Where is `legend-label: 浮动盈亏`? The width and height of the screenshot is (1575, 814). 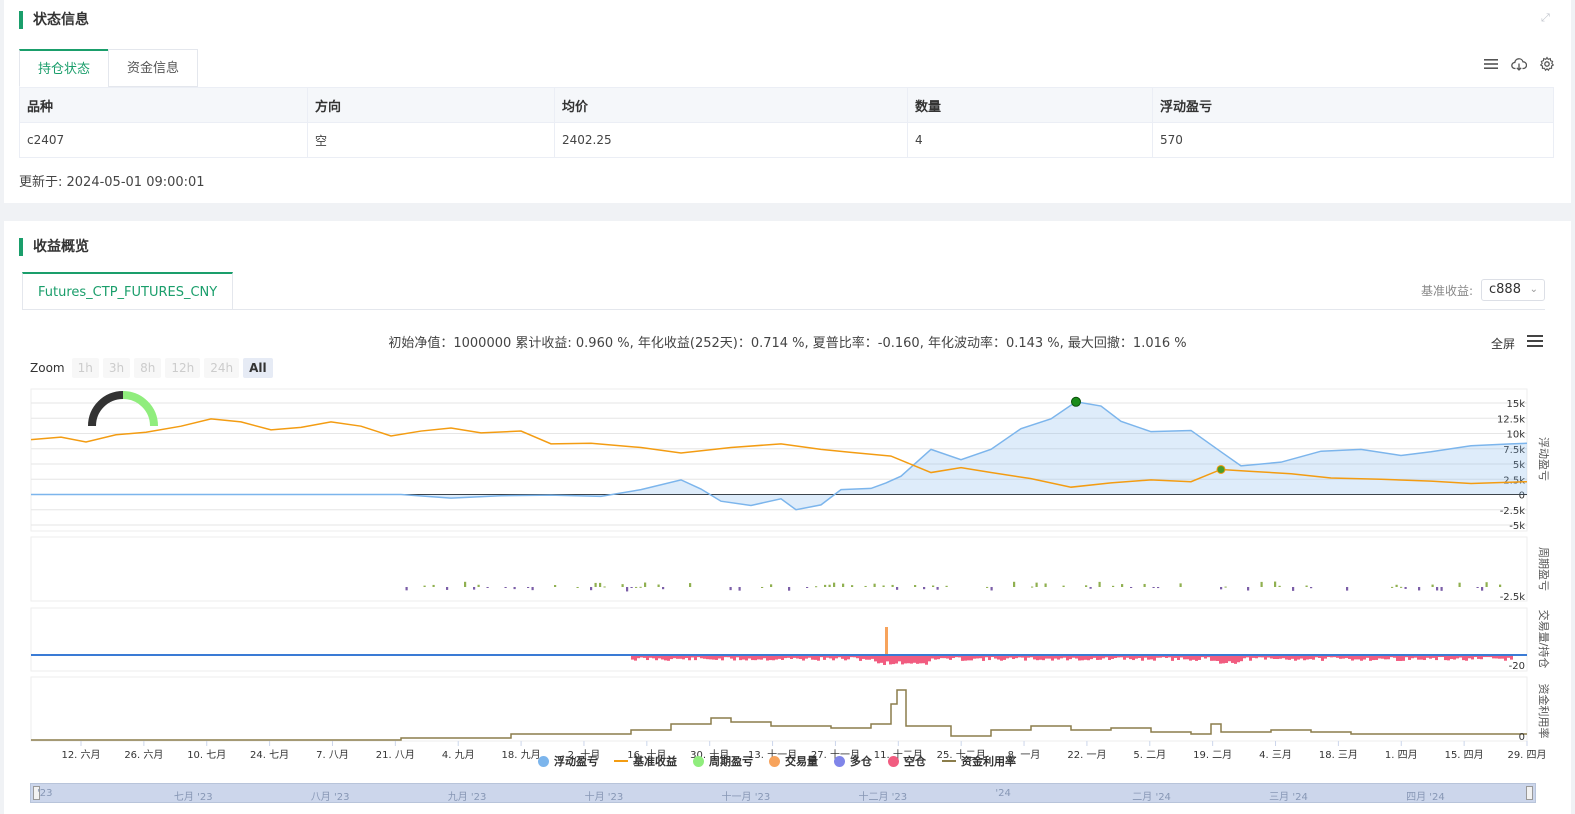 legend-label: 浮动盈亏 is located at coordinates (576, 761).